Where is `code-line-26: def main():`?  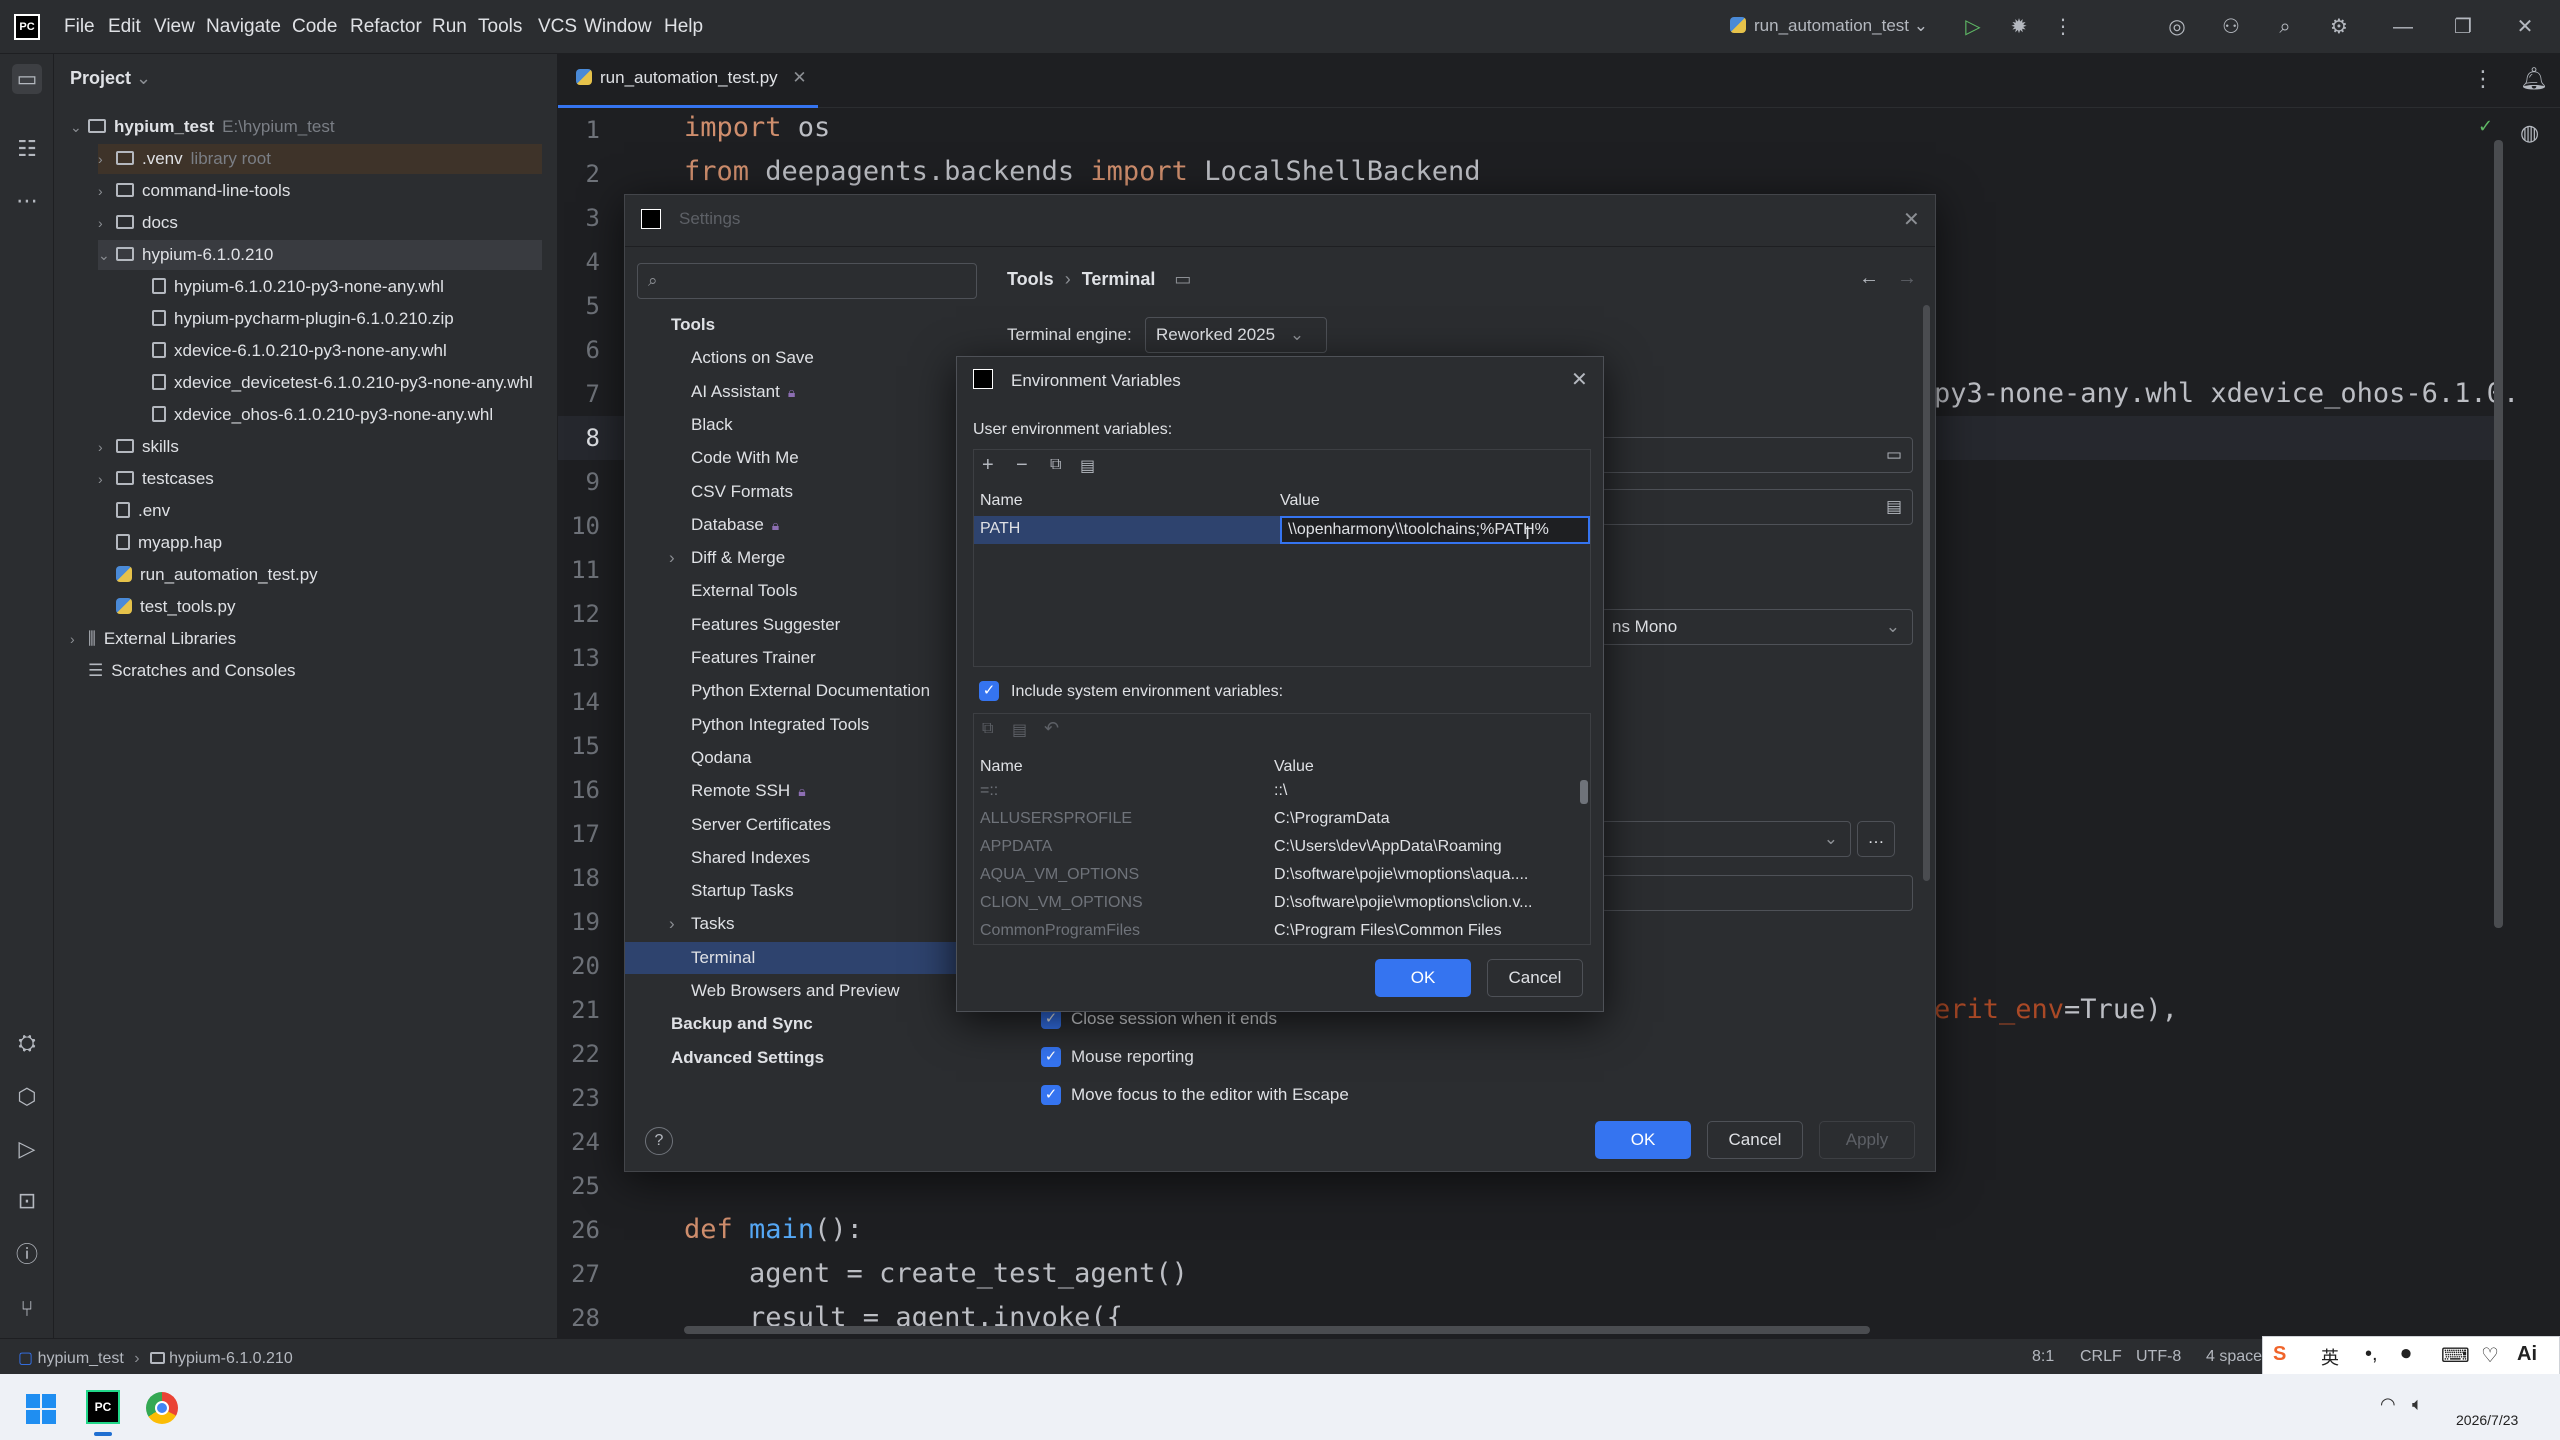 code-line-26: def main(): is located at coordinates (773, 1229).